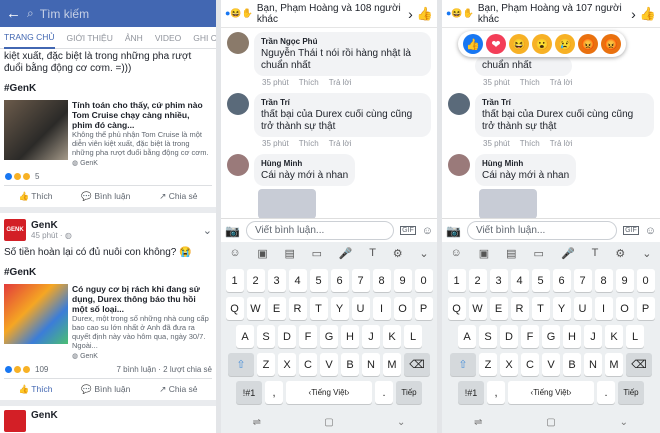  I want to click on key-1: 1, so click(456, 280).